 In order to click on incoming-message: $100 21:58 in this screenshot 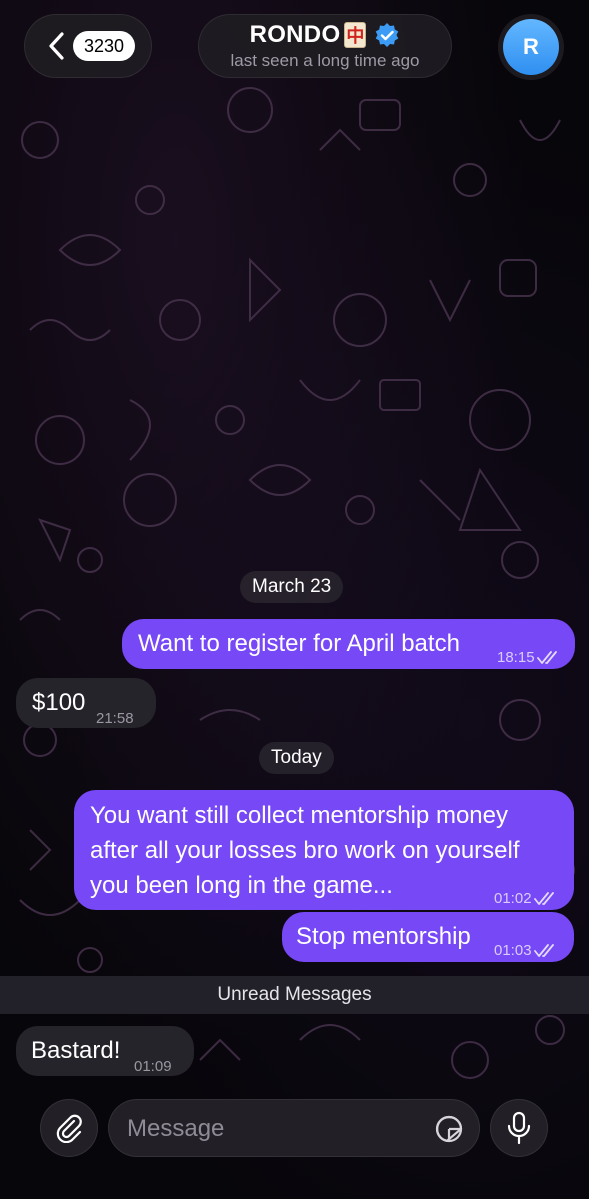, I will do `click(86, 703)`.